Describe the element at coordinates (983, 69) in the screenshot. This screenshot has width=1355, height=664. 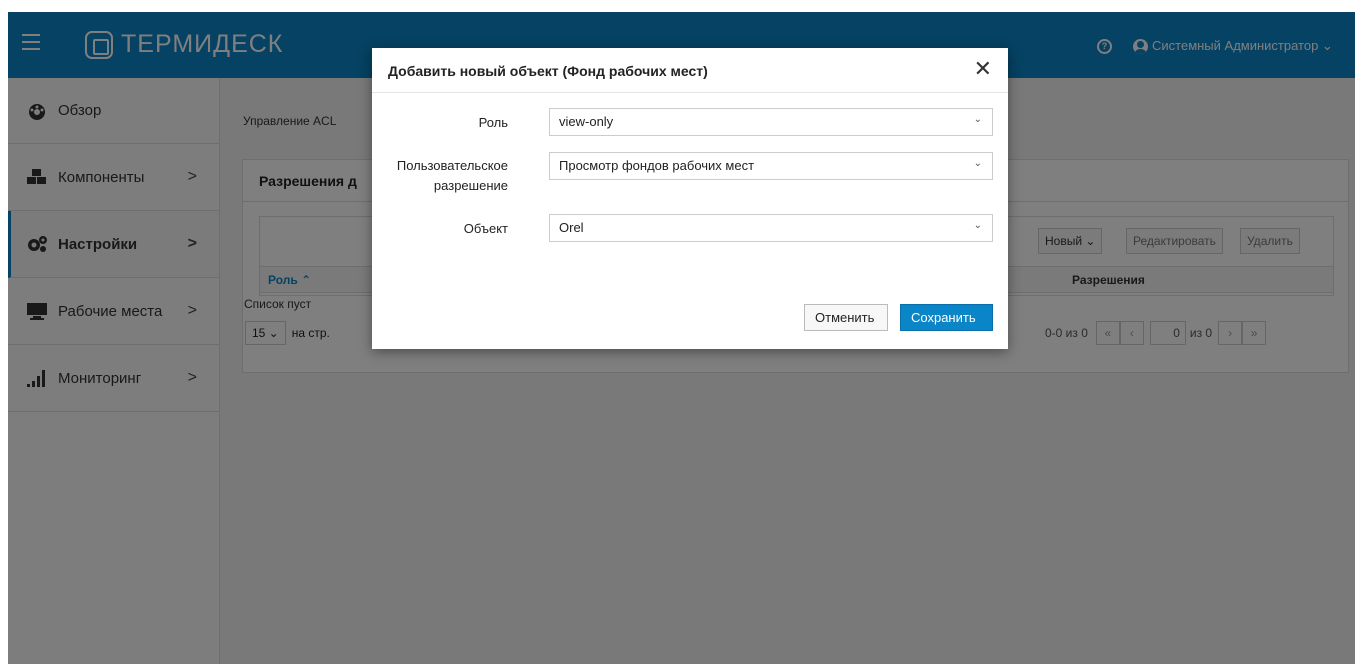
I see `close-icon: ✕` at that location.